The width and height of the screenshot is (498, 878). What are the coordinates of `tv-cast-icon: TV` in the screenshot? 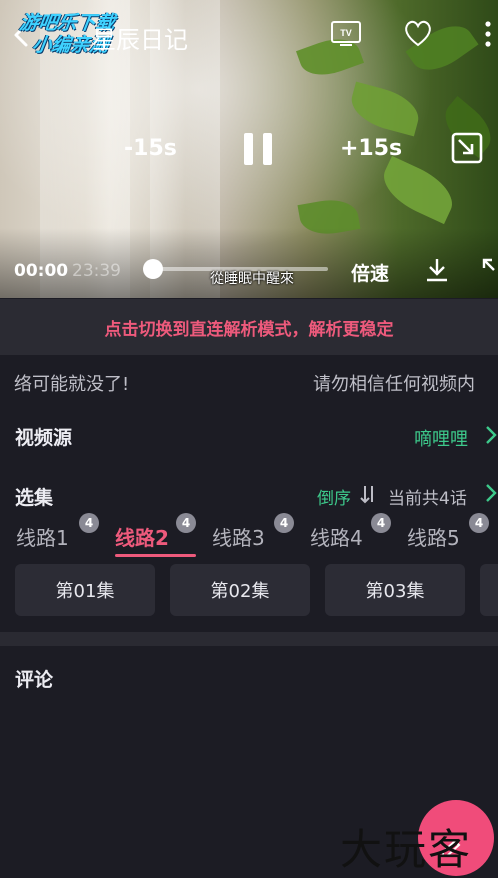 It's located at (346, 33).